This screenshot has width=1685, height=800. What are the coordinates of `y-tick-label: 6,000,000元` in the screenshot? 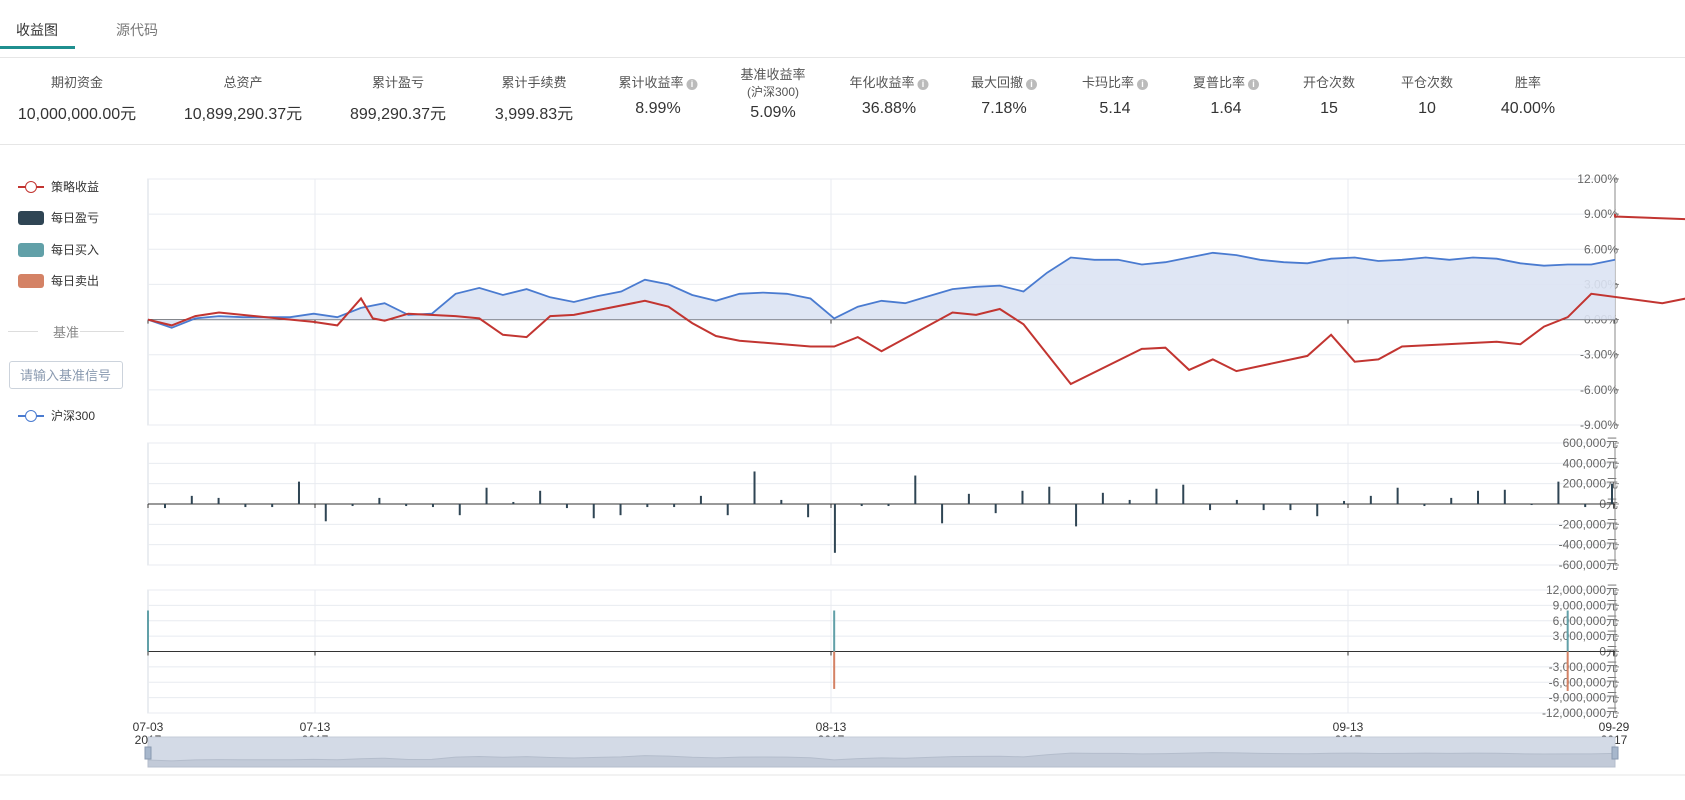 It's located at (1585, 621).